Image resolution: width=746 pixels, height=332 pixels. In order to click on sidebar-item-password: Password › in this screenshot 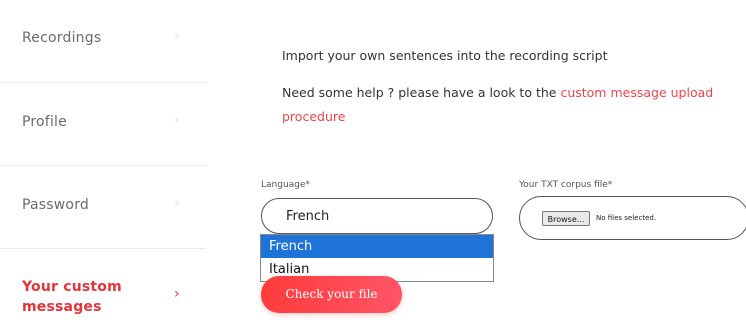, I will do `click(103, 207)`.